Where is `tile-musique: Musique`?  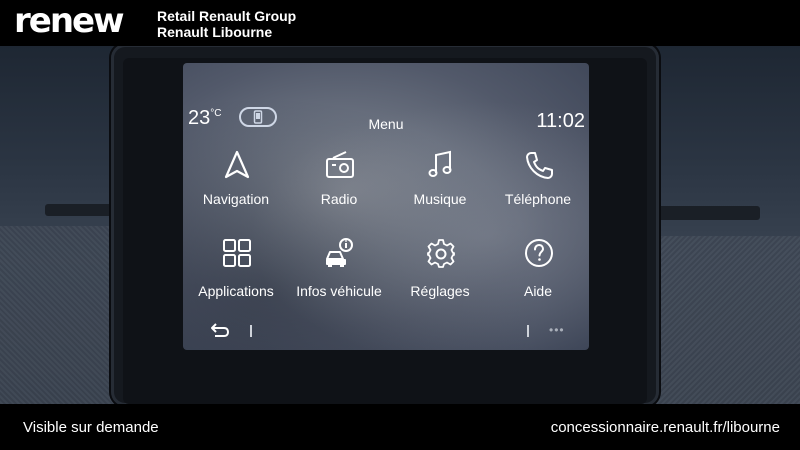
tile-musique: Musique is located at coordinates (440, 189).